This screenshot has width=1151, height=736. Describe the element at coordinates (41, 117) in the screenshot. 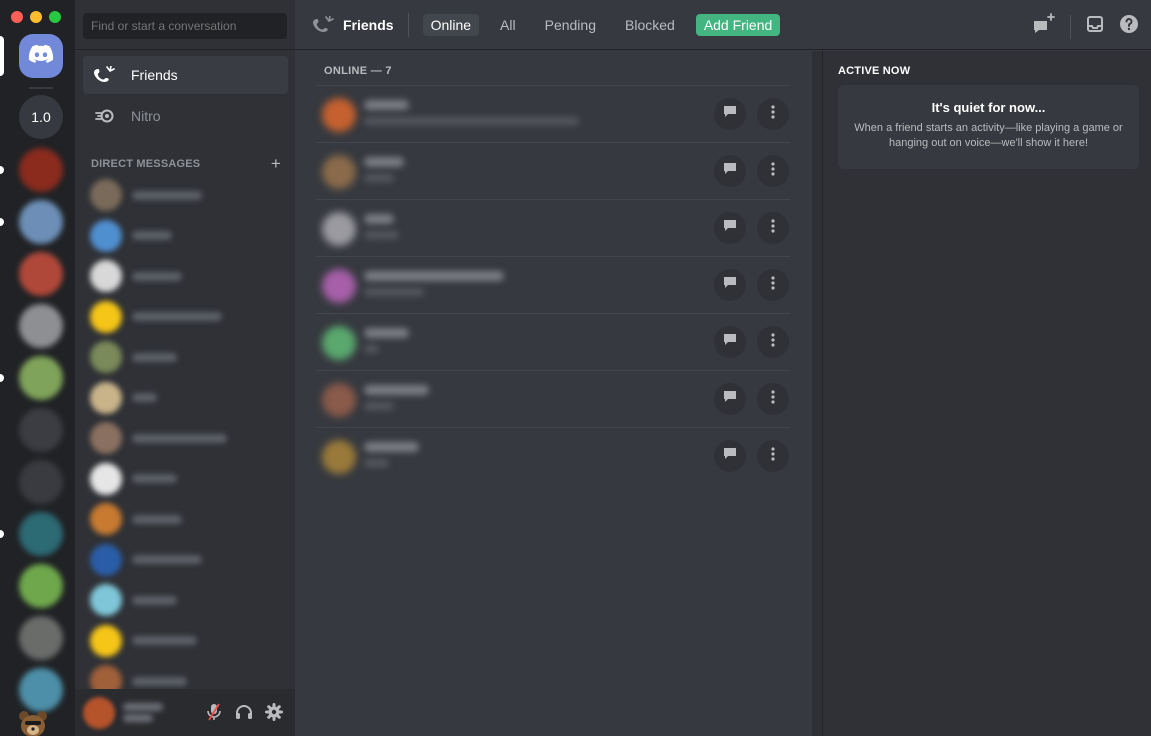

I see `version-server-button: 1.0` at that location.